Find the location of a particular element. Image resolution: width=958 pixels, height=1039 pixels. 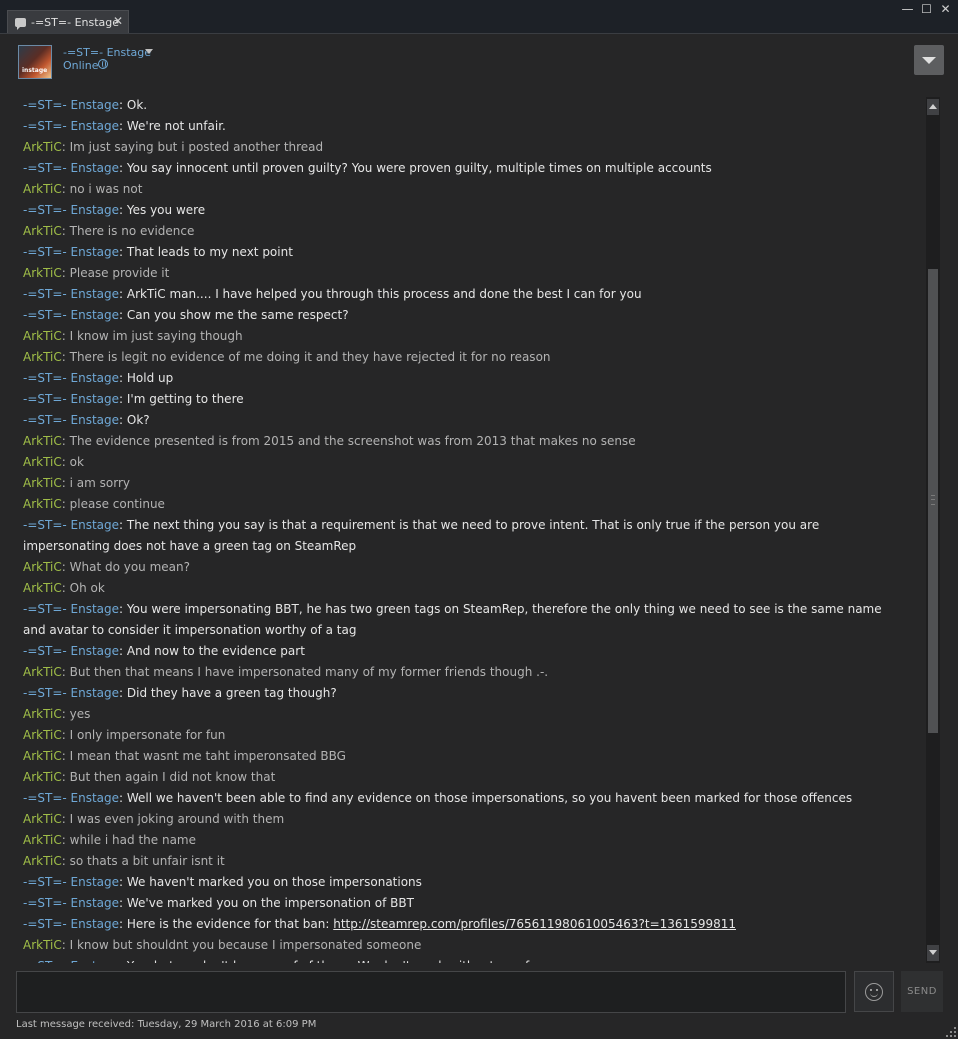

send-button: SEND is located at coordinates (922, 991).